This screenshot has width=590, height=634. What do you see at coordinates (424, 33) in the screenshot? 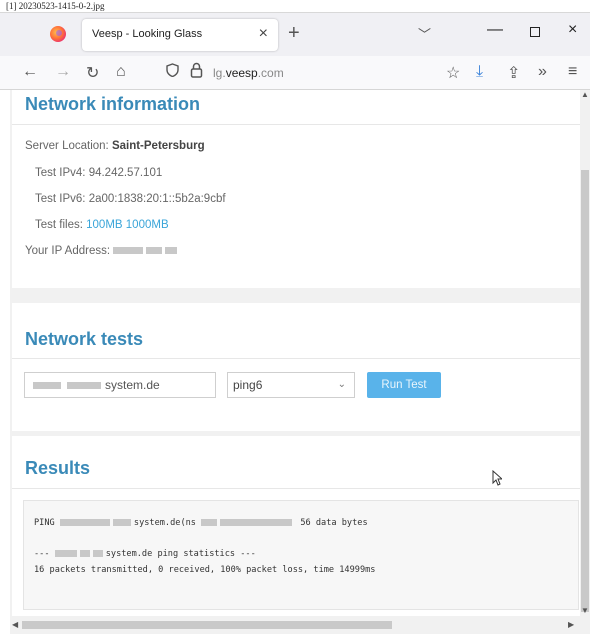
I see `list-tabs-icon: ﹀` at bounding box center [424, 33].